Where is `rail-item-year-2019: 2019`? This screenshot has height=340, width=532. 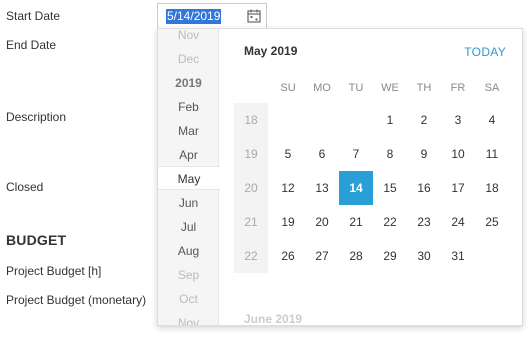 rail-item-year-2019: 2019 is located at coordinates (188, 83).